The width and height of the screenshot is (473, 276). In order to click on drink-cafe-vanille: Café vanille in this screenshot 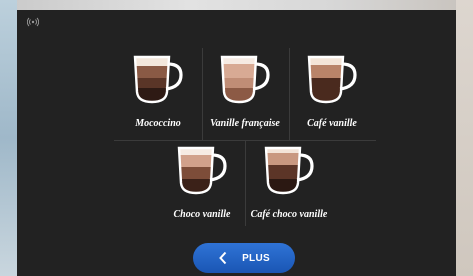, I will do `click(332, 95)`.